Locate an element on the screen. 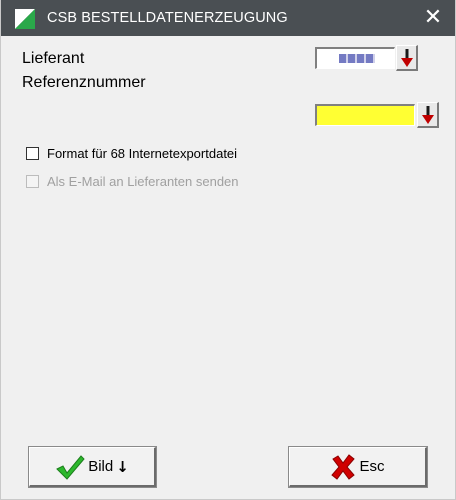  referenz-label: Referenznummer is located at coordinates (84, 82).